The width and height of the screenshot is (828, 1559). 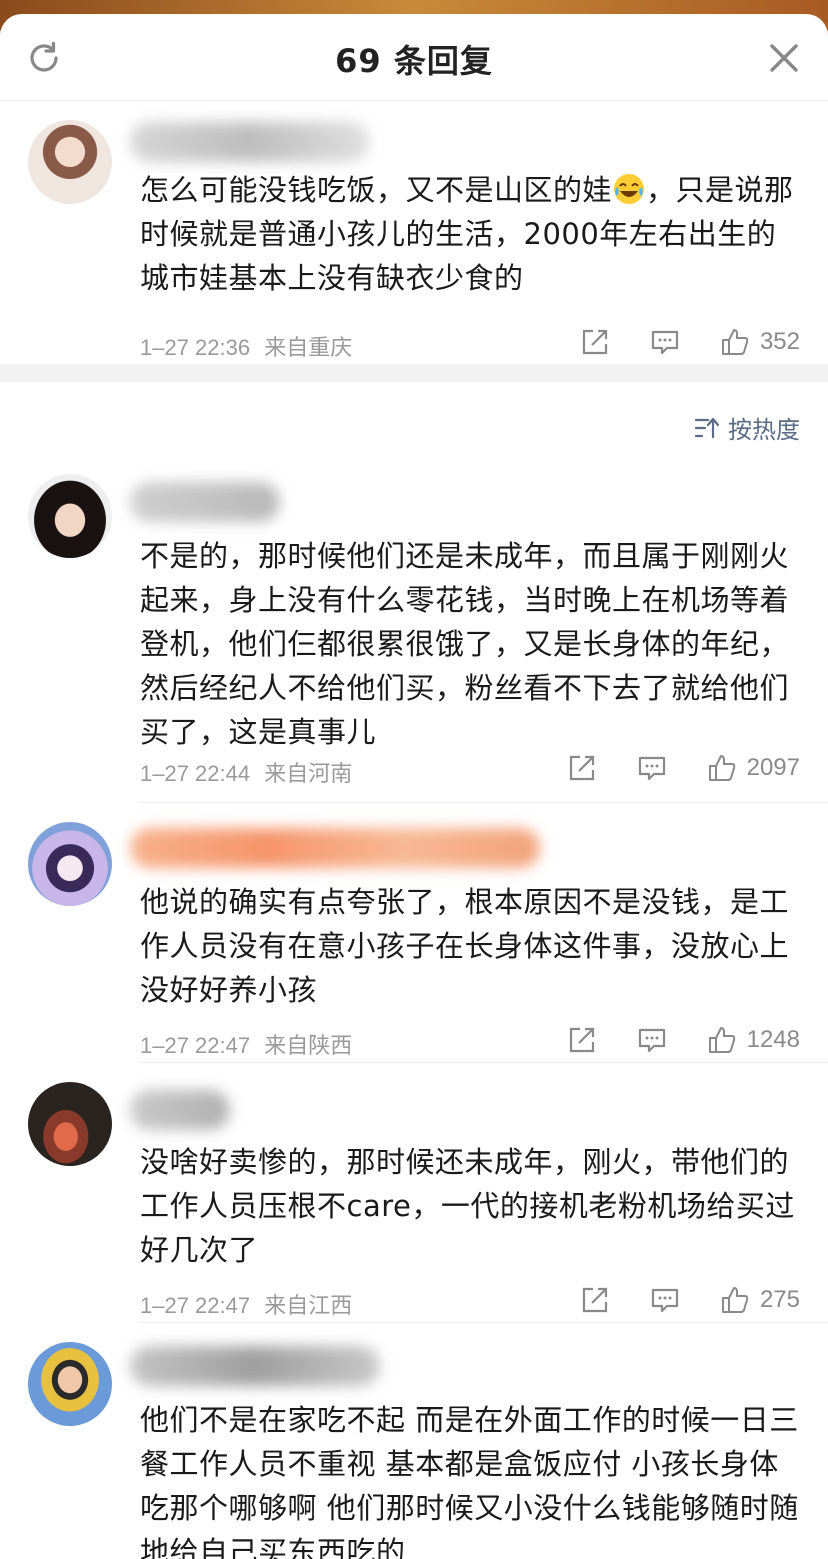 What do you see at coordinates (779, 1299) in the screenshot?
I see `like-count: 275` at bounding box center [779, 1299].